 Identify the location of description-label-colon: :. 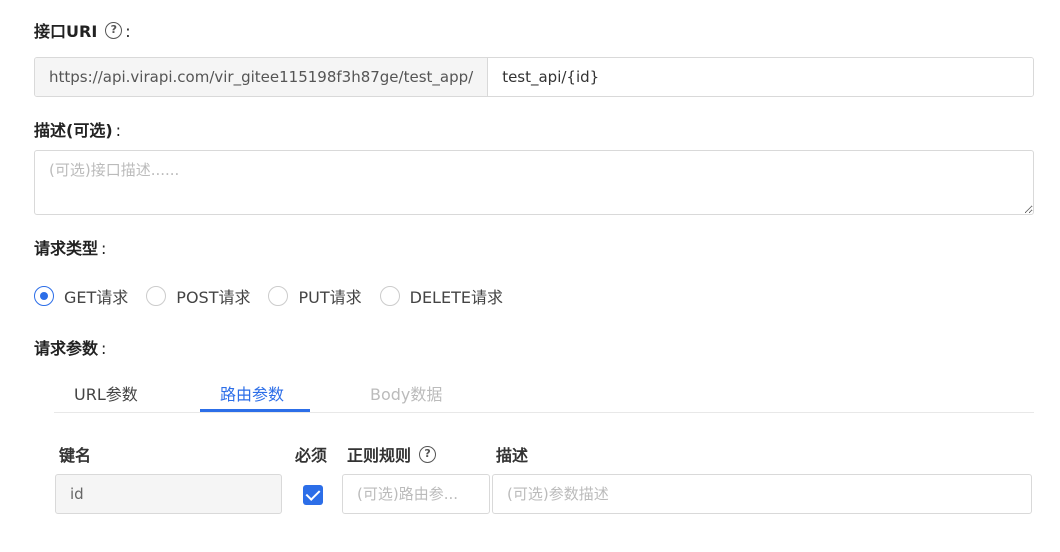
(118, 130).